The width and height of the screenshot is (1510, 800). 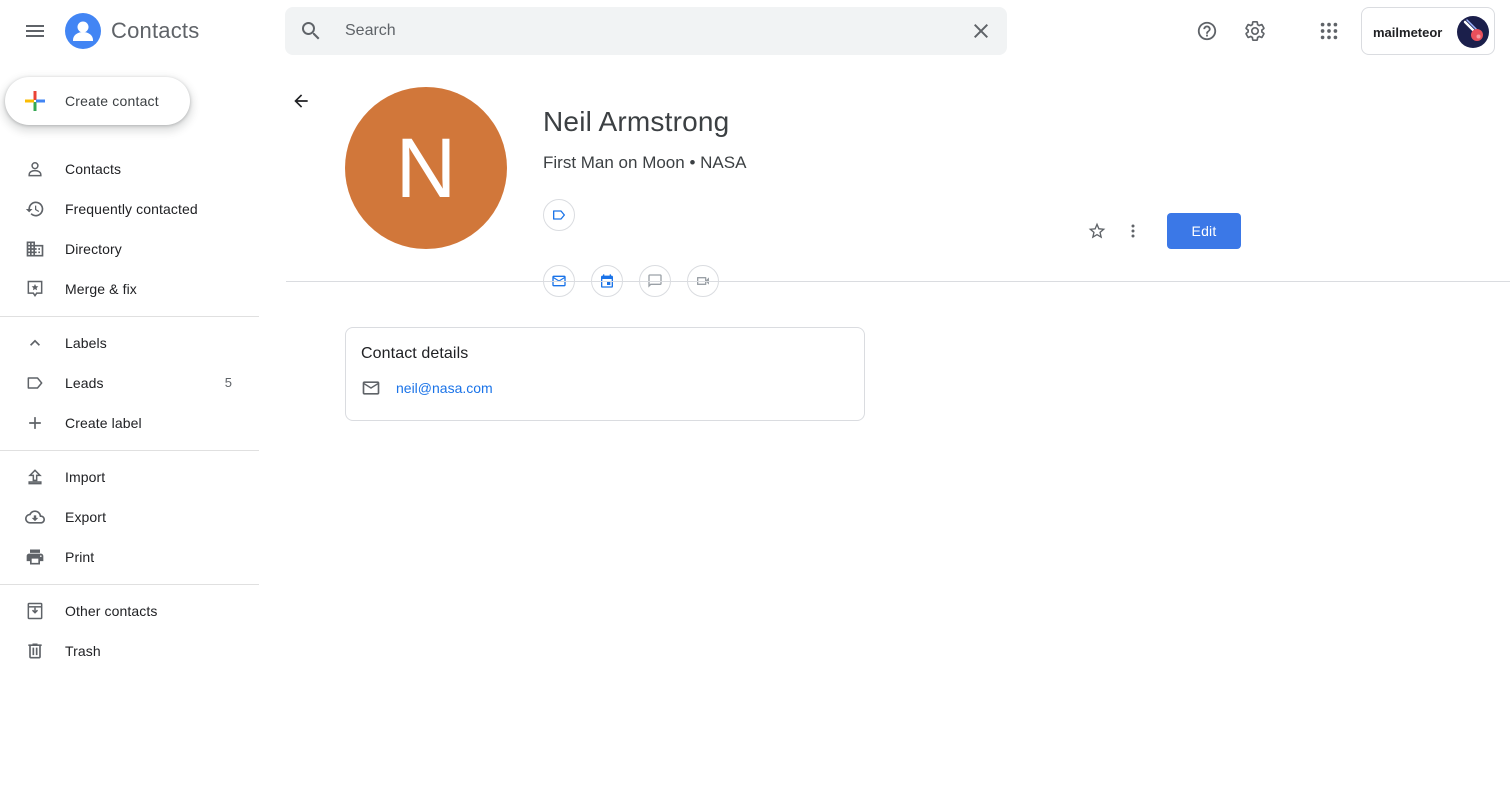 What do you see at coordinates (112, 101) in the screenshot?
I see `create-contact-label: Create contact` at bounding box center [112, 101].